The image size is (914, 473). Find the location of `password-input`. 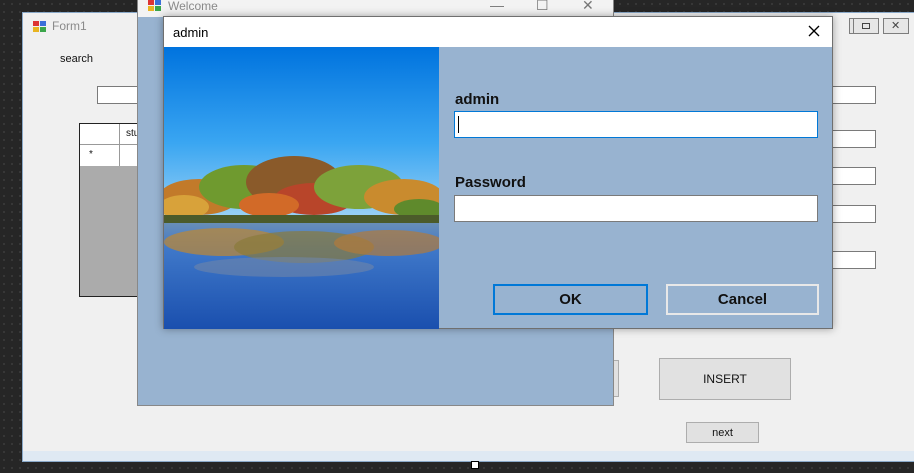

password-input is located at coordinates (636, 208).